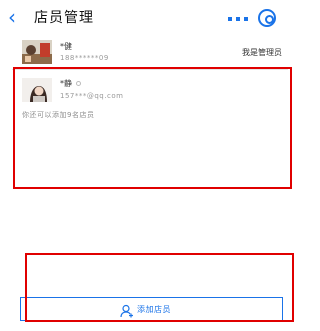 The image size is (320, 331). I want to click on more-dots-icon, so click(239, 19).